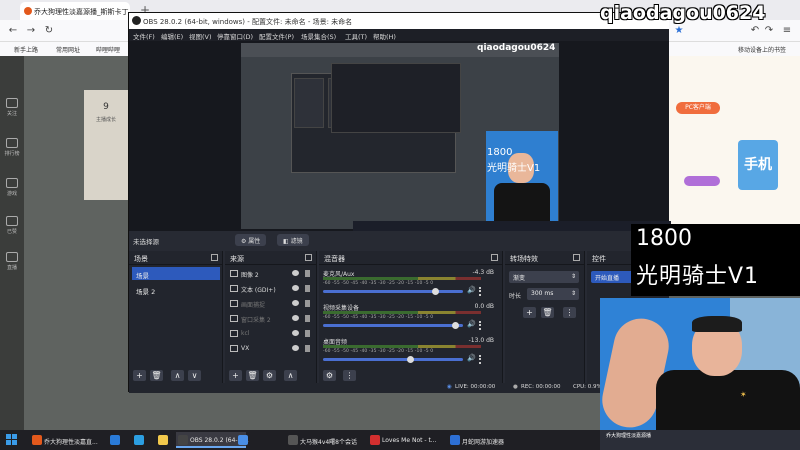 The height and width of the screenshot is (450, 800). Describe the element at coordinates (702, 181) in the screenshot. I see `follow-button` at that location.